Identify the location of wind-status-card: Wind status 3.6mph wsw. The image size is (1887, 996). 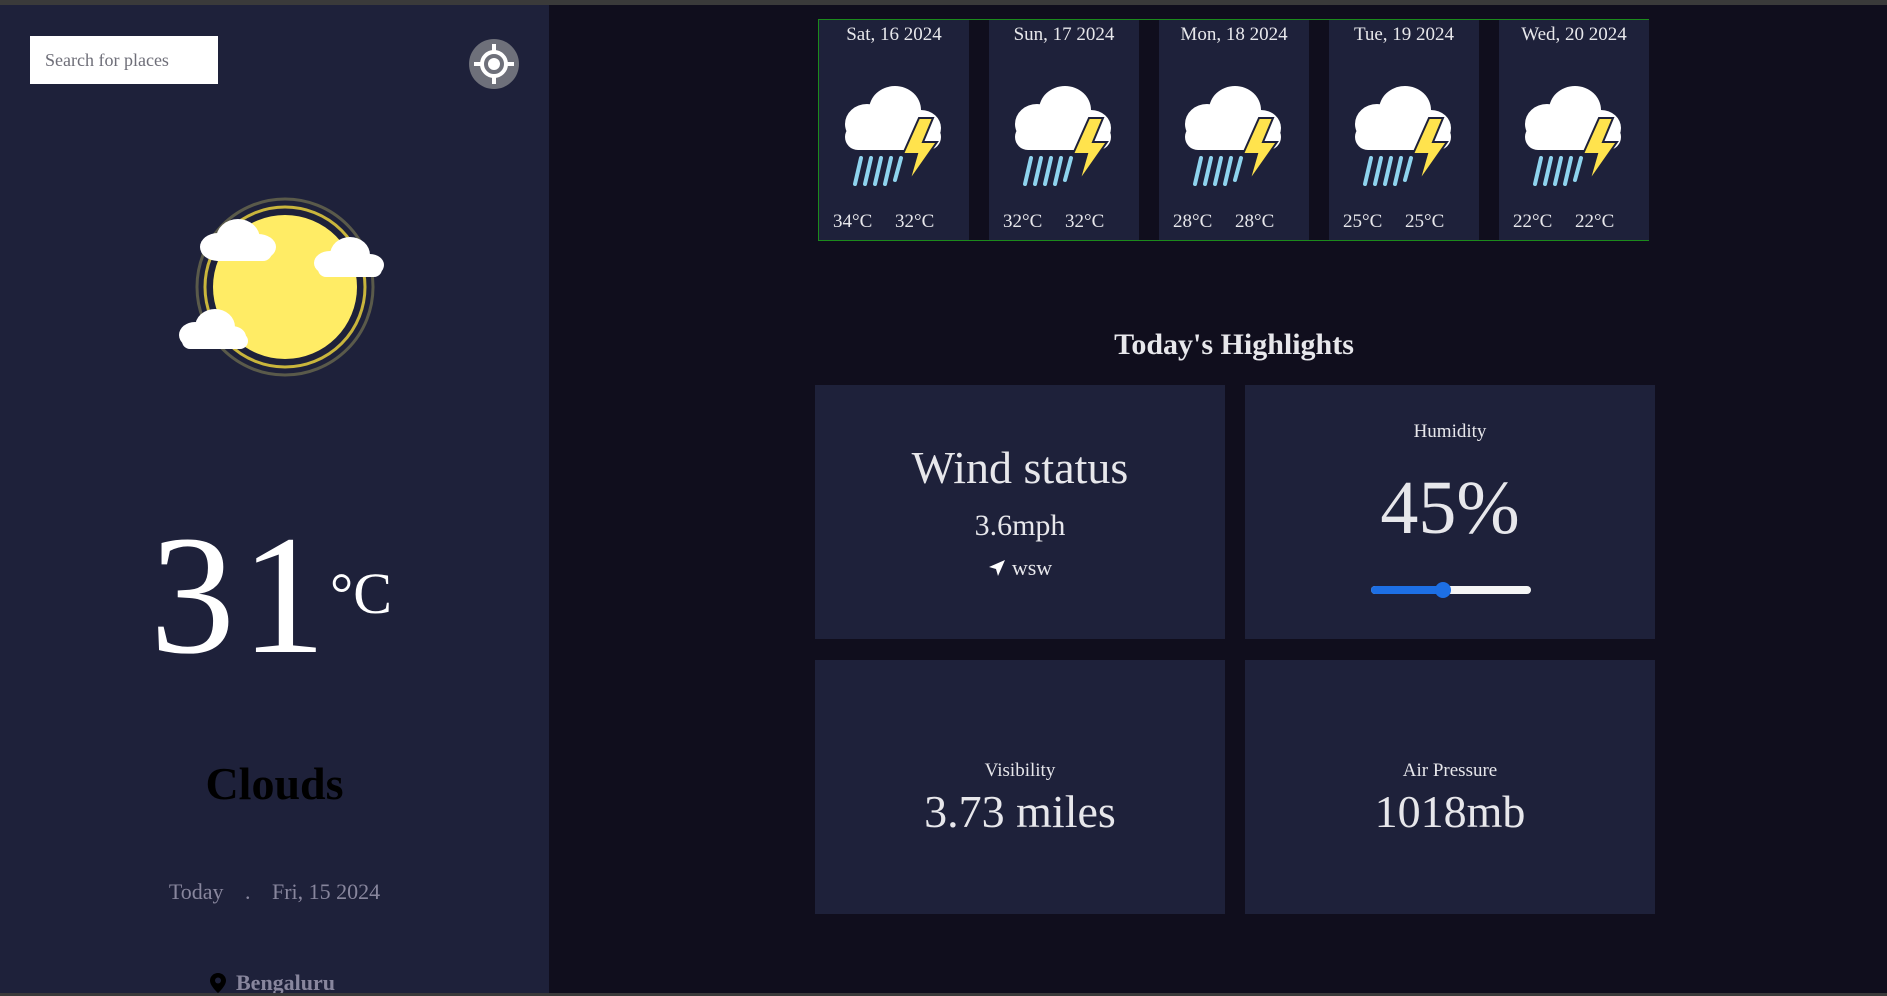
(1020, 512).